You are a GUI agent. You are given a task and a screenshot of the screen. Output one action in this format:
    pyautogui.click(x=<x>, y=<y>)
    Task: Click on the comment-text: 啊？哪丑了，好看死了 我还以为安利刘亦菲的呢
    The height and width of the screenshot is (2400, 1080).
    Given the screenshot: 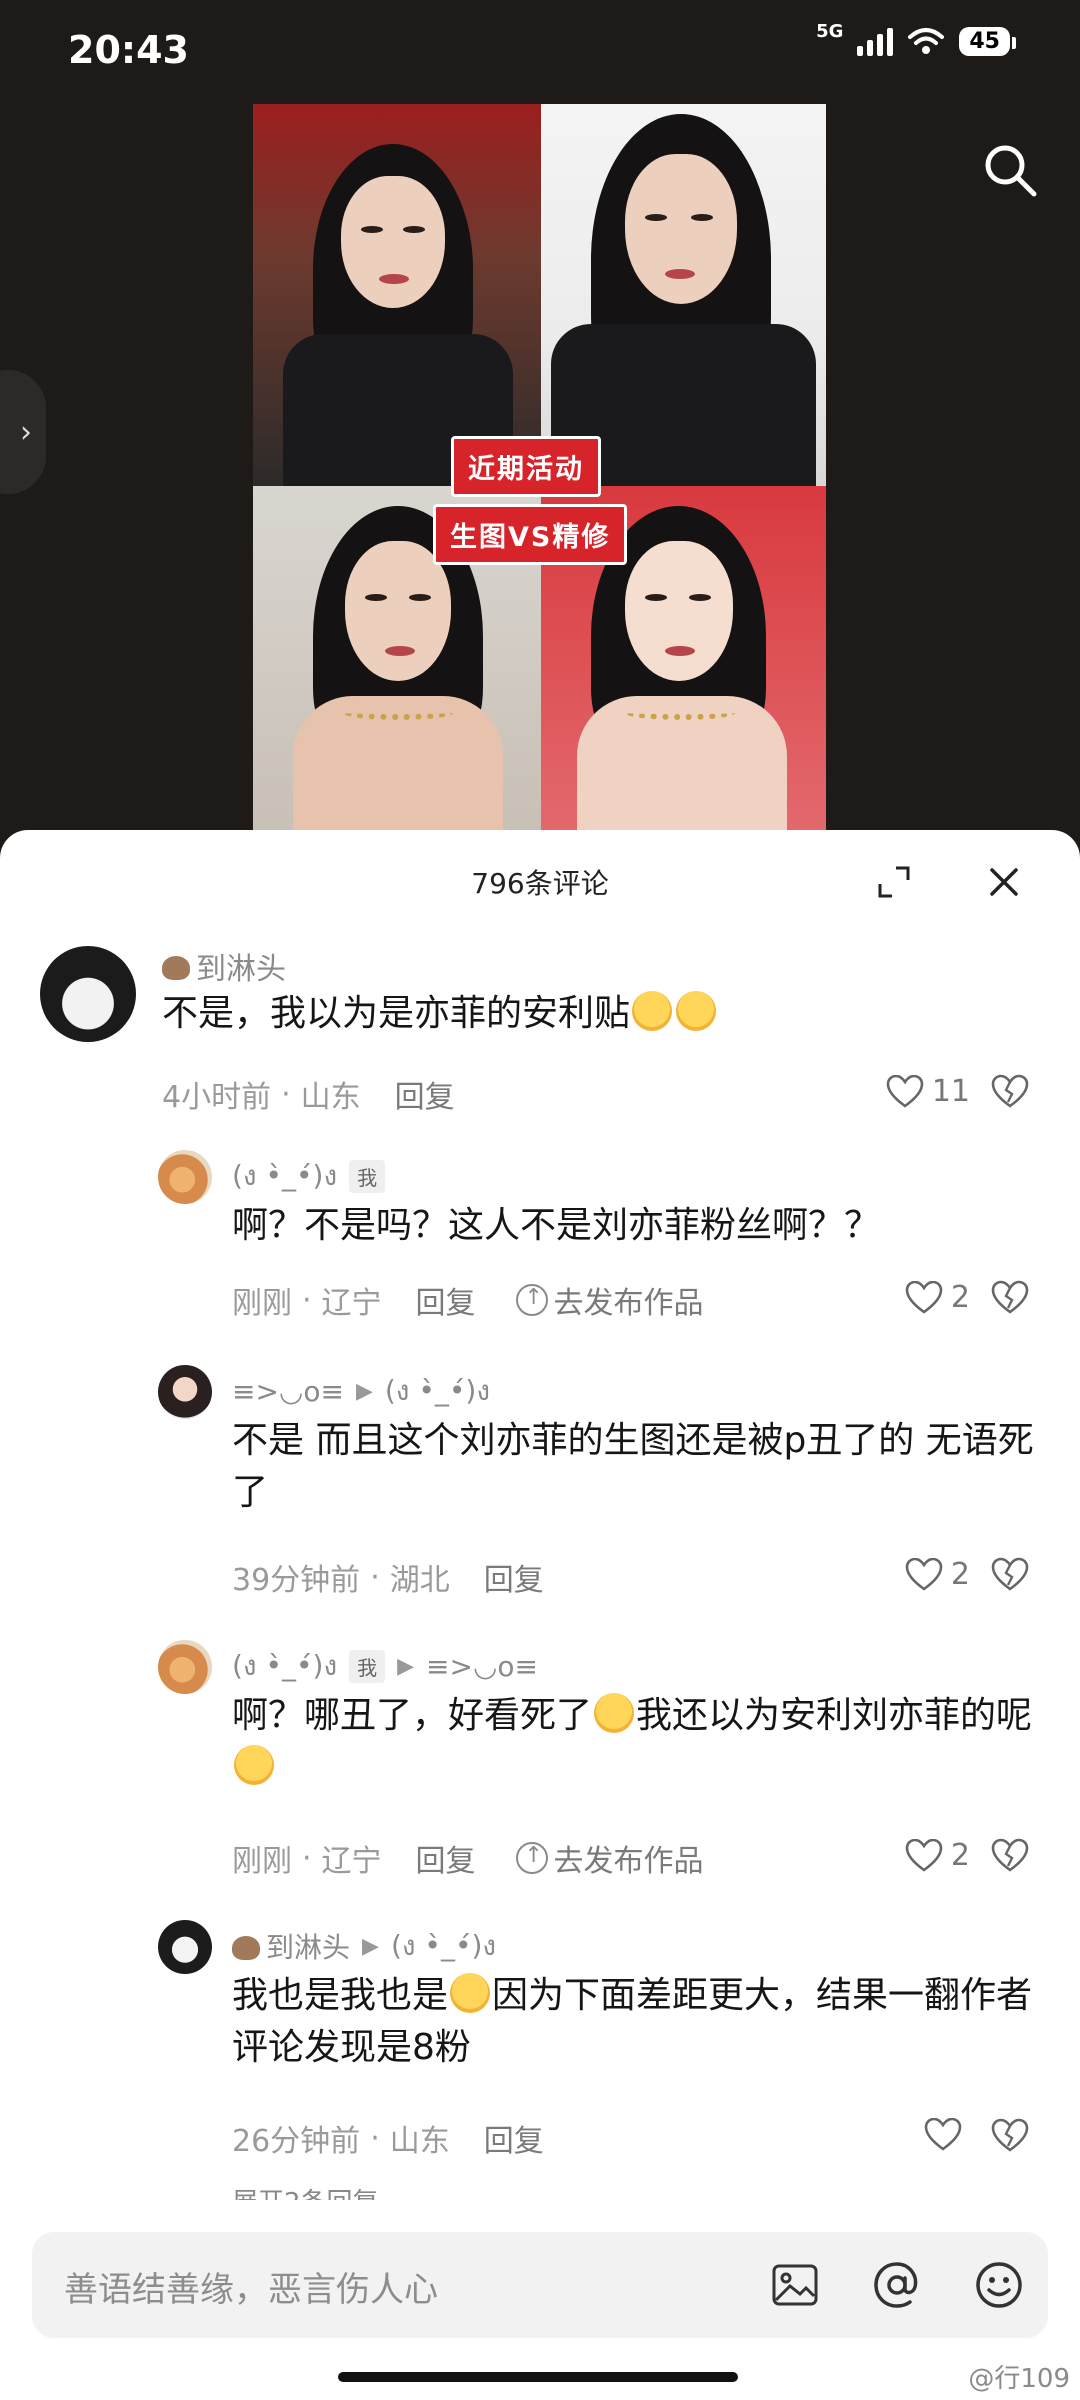 What is the action you would take?
    pyautogui.click(x=642, y=1742)
    